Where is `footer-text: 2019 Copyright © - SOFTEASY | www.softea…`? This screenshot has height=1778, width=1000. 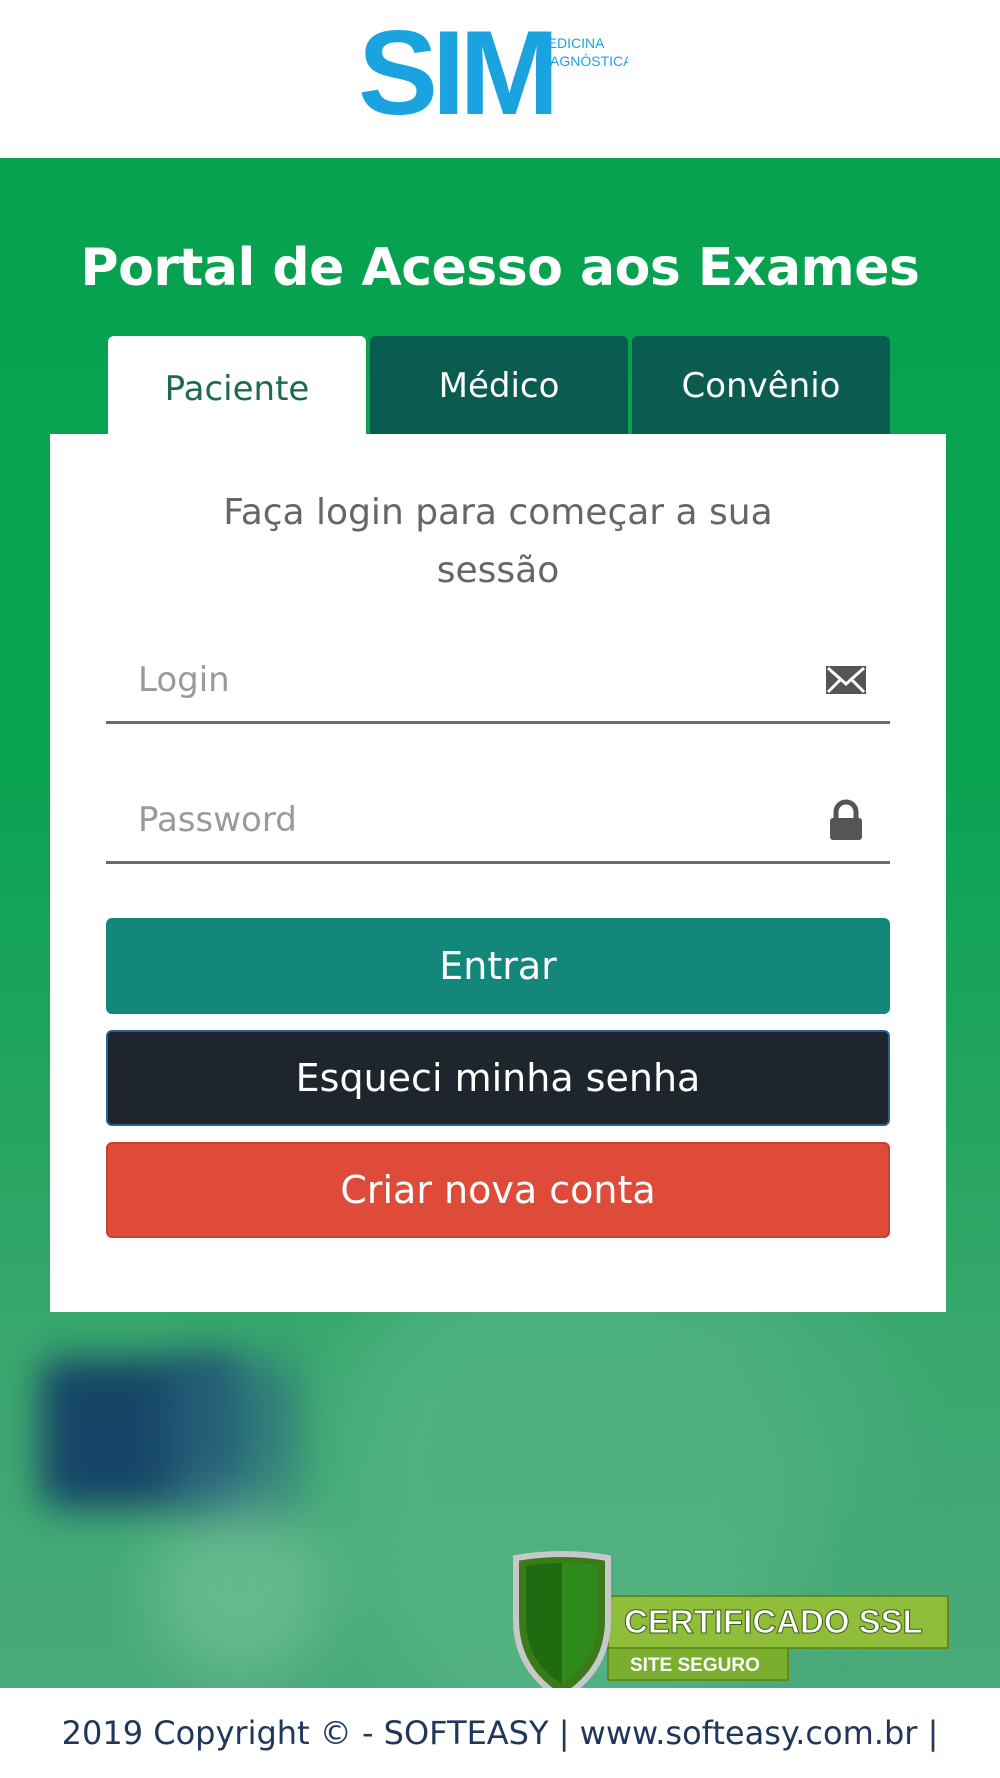
footer-text: 2019 Copyright © - SOFTEASY | www.softea… is located at coordinates (500, 1733).